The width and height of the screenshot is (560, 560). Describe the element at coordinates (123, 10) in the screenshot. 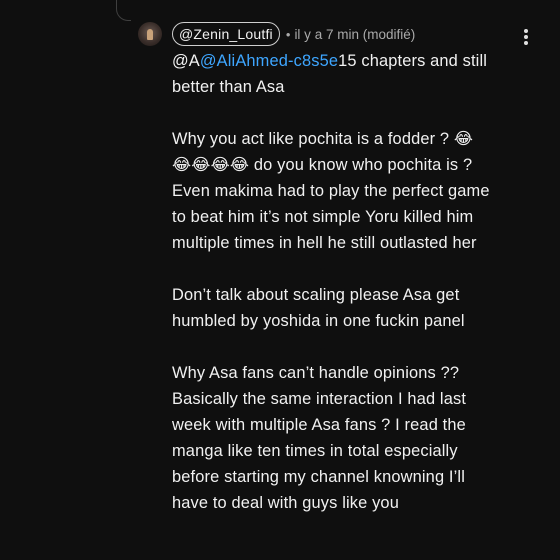

I see `reply-thread-connector` at that location.